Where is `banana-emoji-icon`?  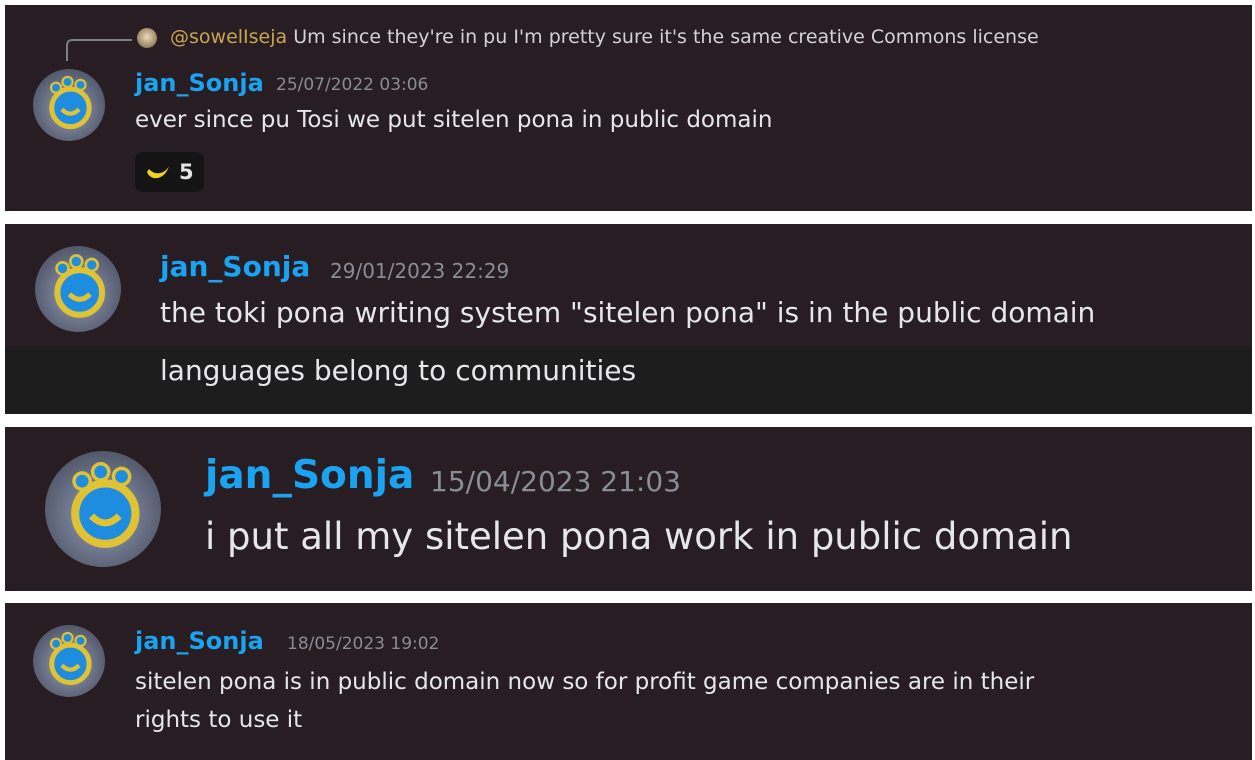 banana-emoji-icon is located at coordinates (158, 172).